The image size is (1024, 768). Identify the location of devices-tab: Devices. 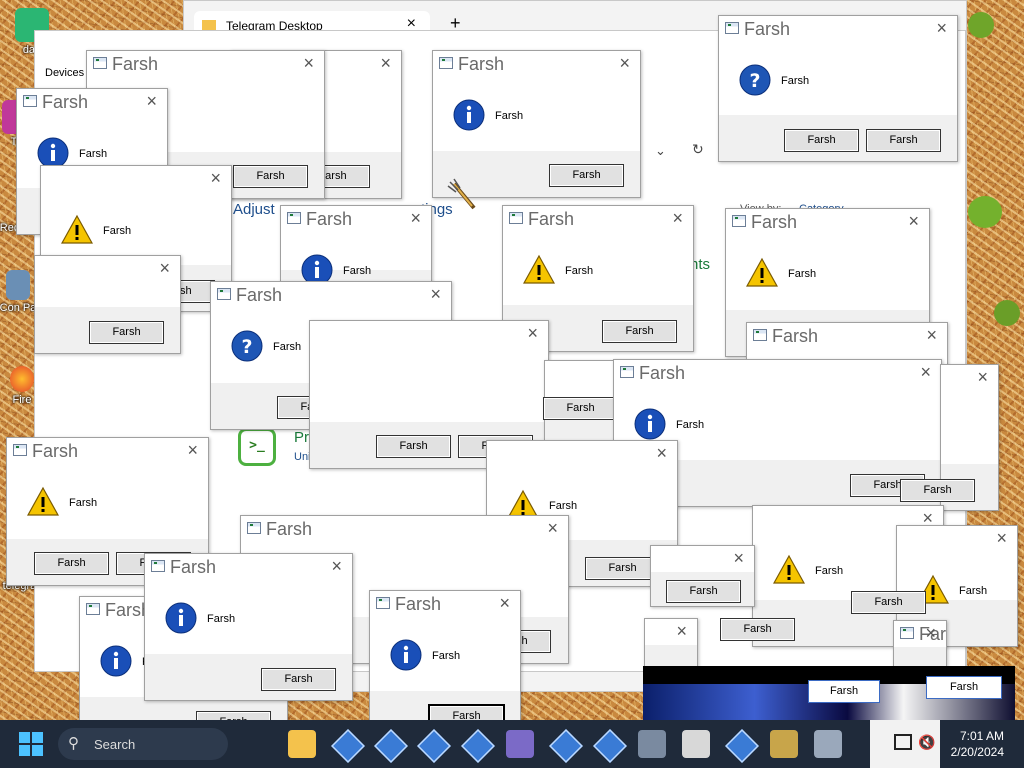
(64, 73).